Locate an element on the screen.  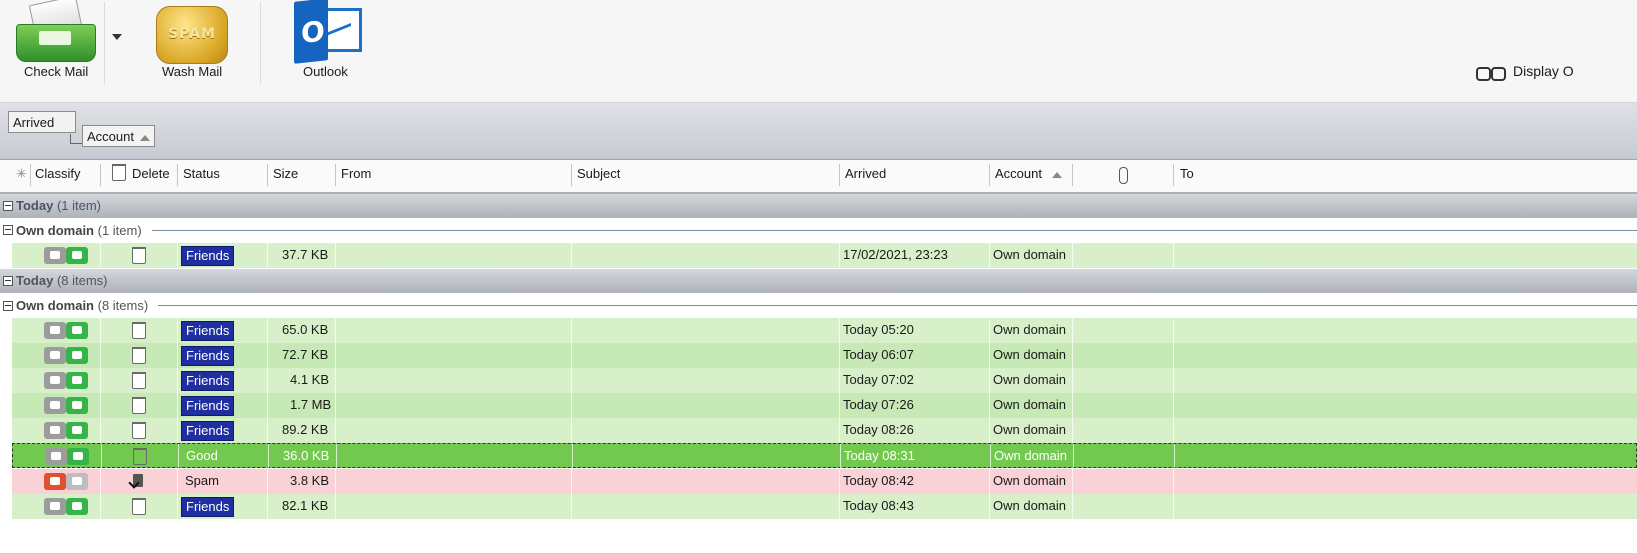
column-attachment is located at coordinates (1125, 176).